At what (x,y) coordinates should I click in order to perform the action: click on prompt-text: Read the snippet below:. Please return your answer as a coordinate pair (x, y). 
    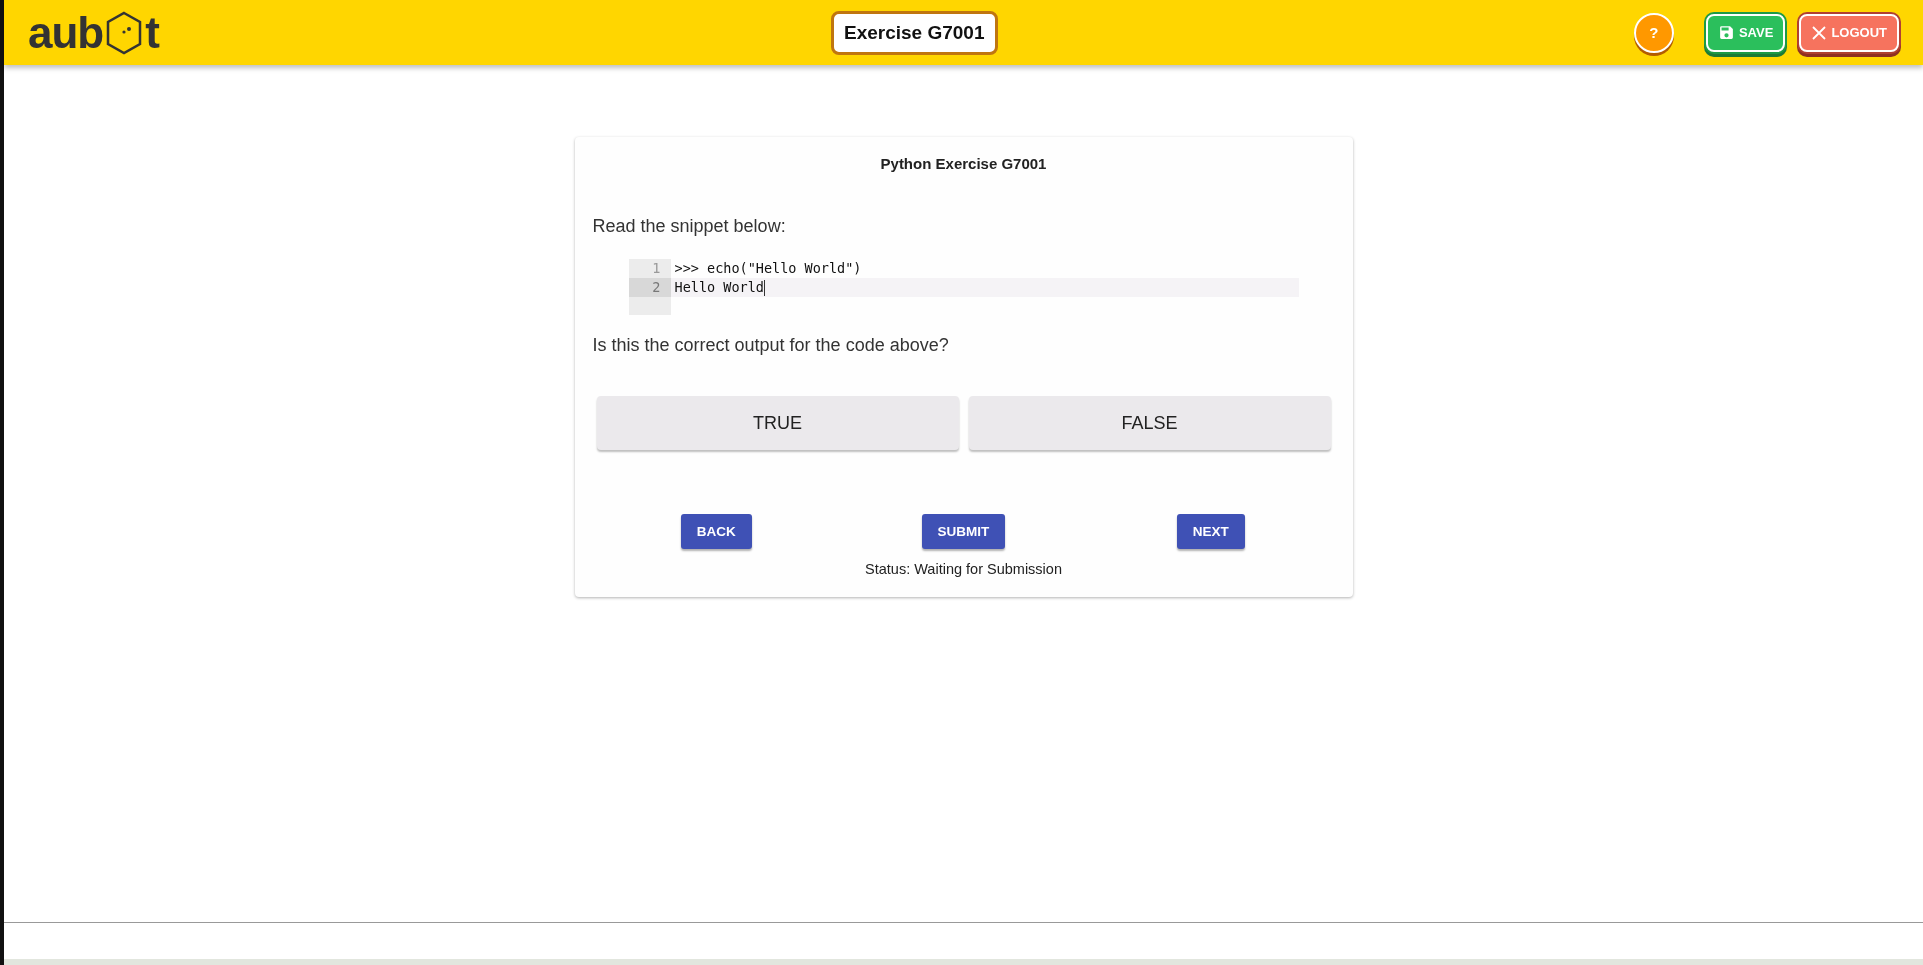
    Looking at the image, I should click on (689, 226).